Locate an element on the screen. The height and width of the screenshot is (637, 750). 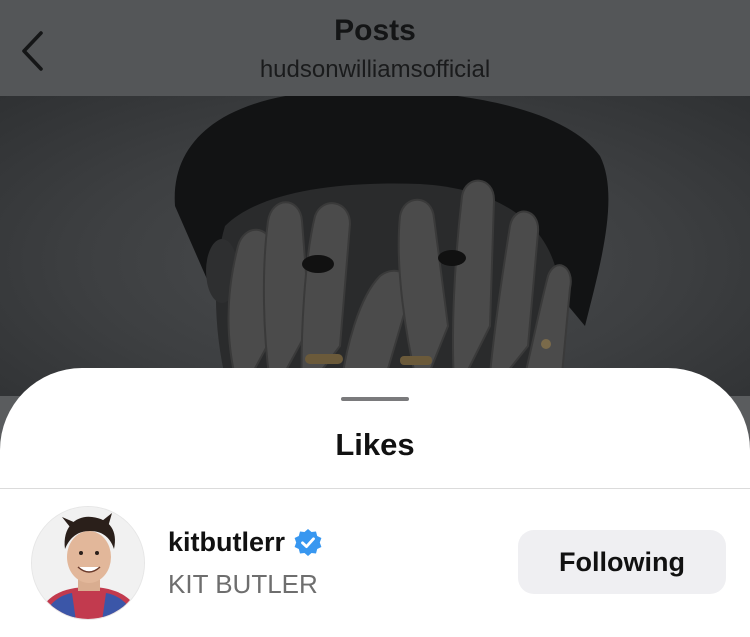
sheet-title: Likes is located at coordinates (375, 444).